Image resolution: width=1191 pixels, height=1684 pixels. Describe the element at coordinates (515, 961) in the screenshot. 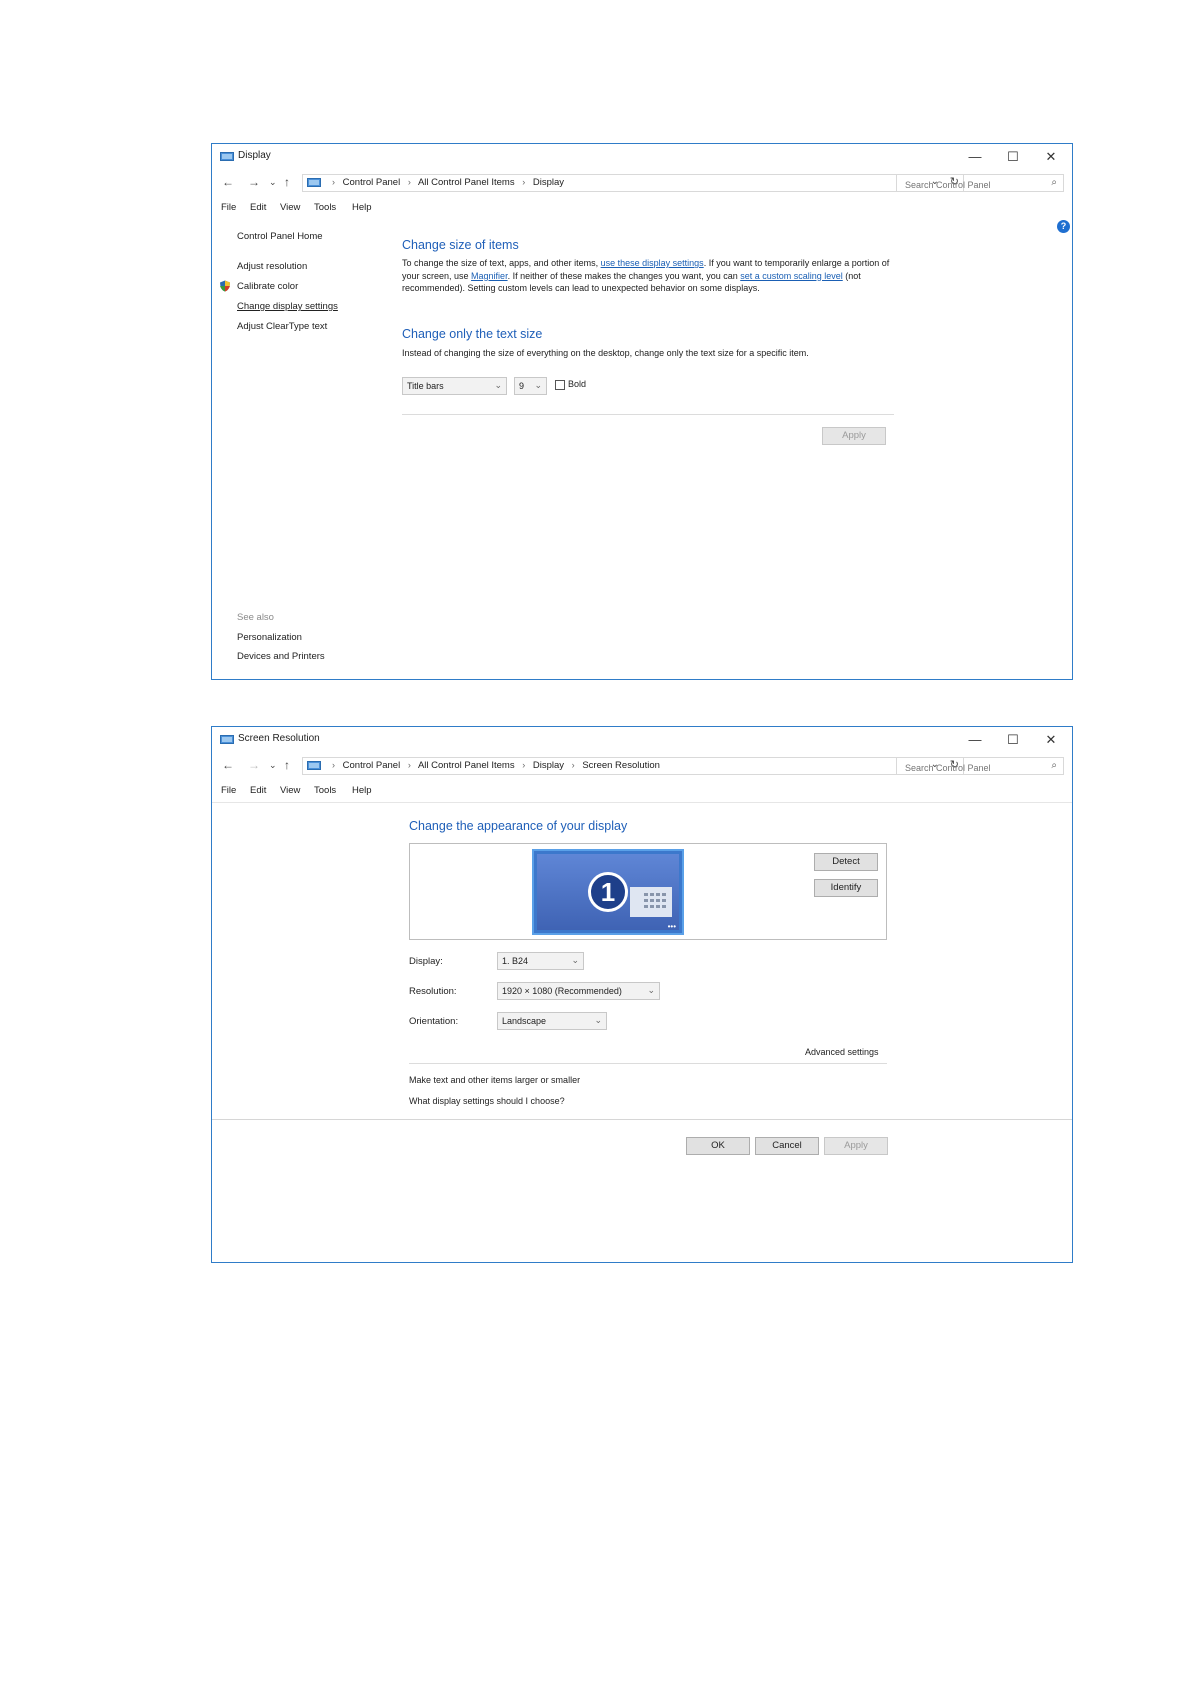

I see `display-select-value: 1. B24` at that location.